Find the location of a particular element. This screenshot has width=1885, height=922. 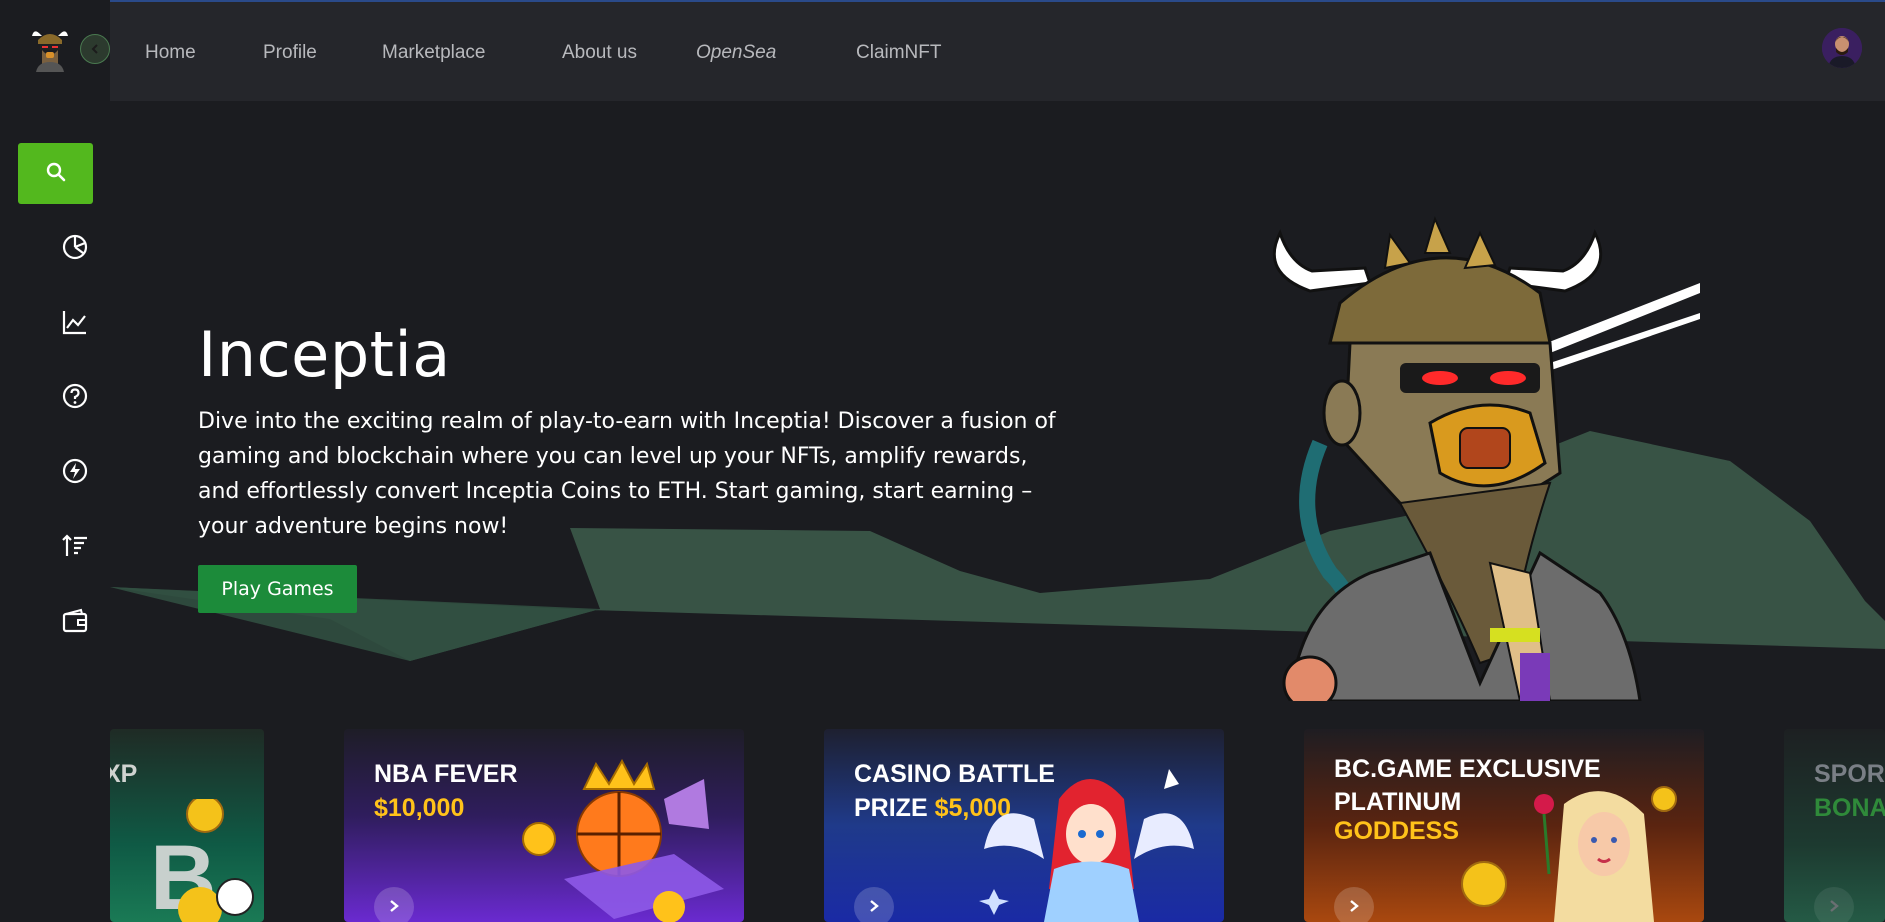

goddess-illustration is located at coordinates (1574, 848).